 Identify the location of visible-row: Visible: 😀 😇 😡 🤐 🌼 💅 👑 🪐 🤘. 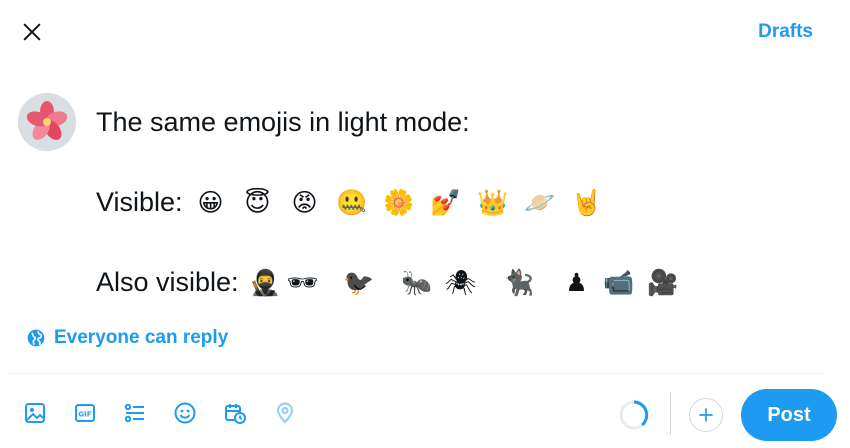
(387, 202).